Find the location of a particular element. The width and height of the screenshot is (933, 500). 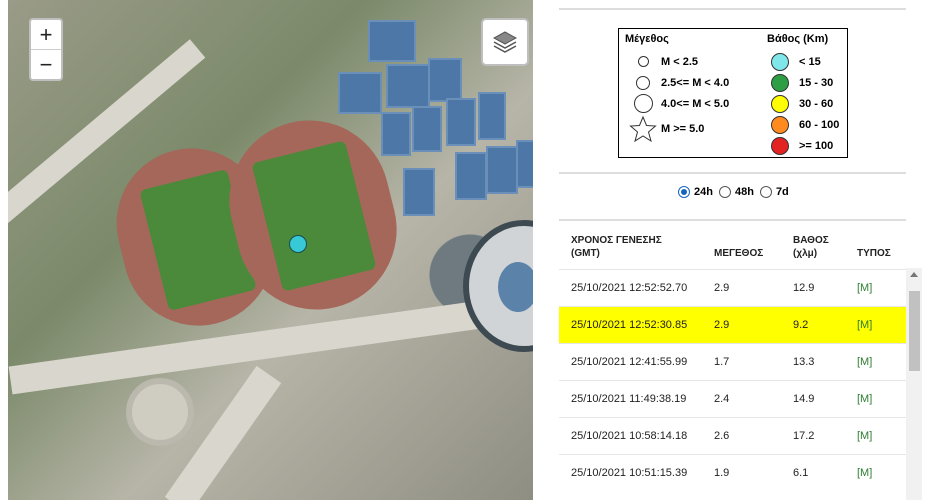

legend-size-label: 4.0<= M < 5.0 is located at coordinates (695, 103).